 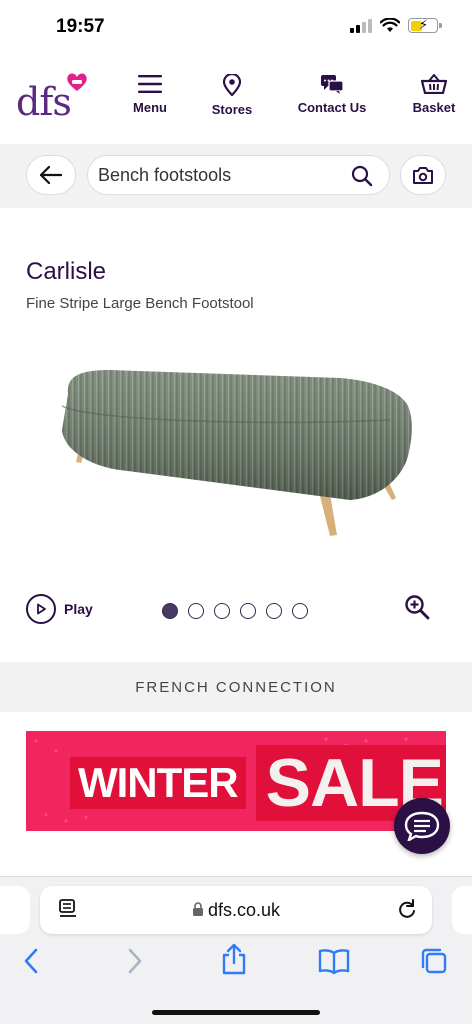 What do you see at coordinates (462, 910) in the screenshot?
I see `next-tab-preview` at bounding box center [462, 910].